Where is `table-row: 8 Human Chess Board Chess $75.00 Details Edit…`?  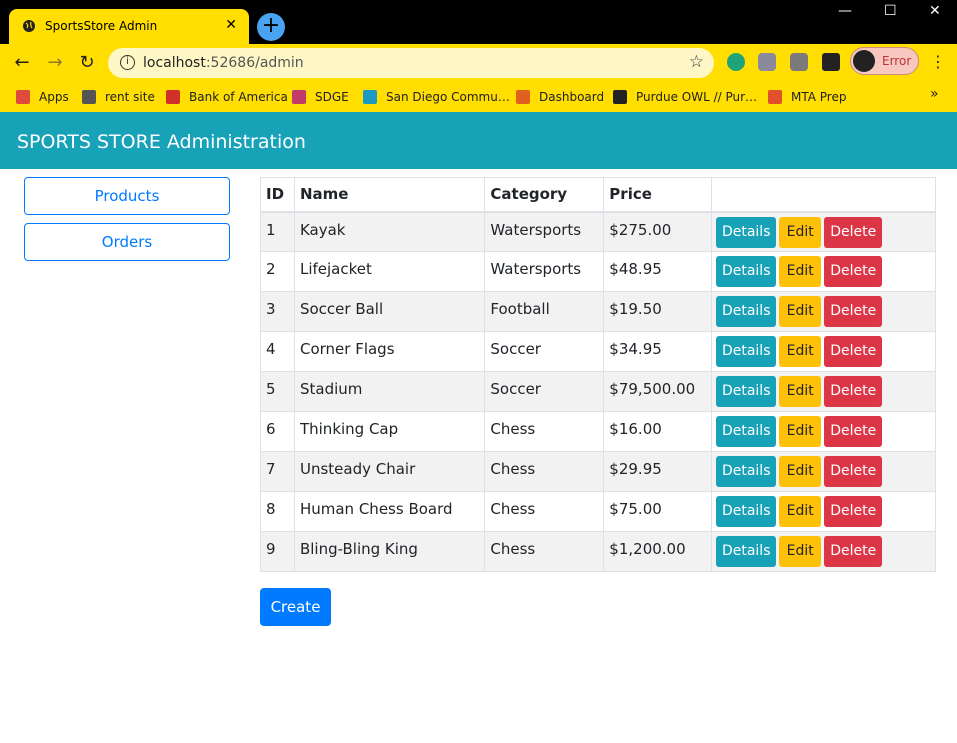
table-row: 8 Human Chess Board Chess $75.00 Details Edit… is located at coordinates (598, 511).